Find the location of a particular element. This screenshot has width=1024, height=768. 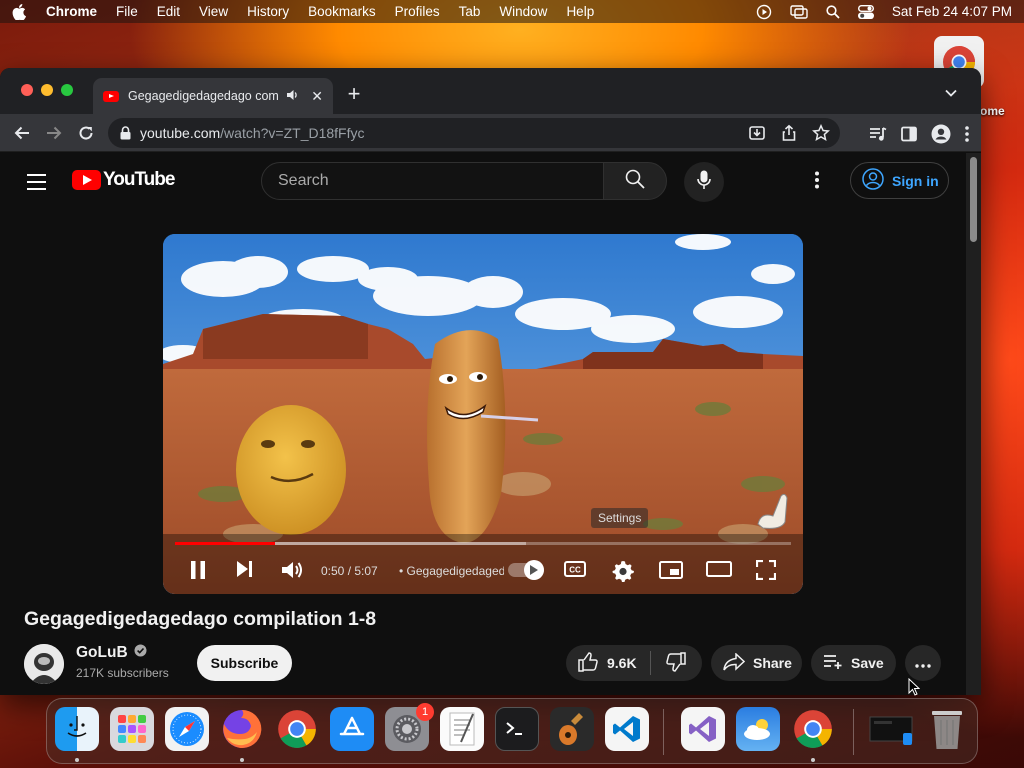

youtube-logo: YouTube is located at coordinates (123, 180).